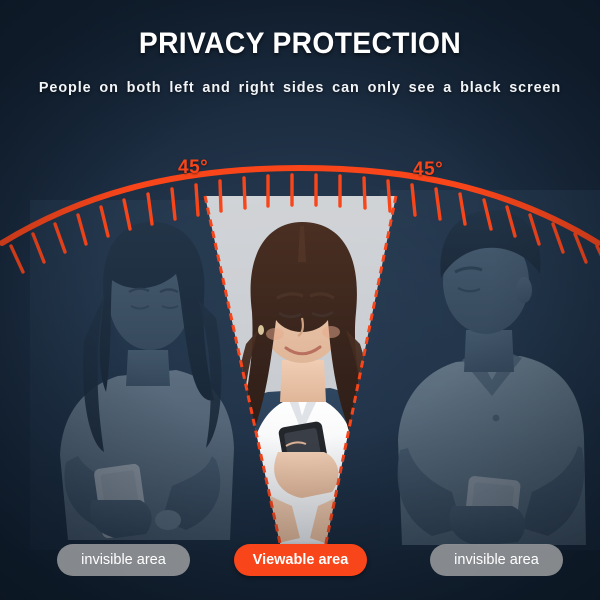 This screenshot has width=600, height=600. Describe the element at coordinates (123, 560) in the screenshot. I see `badge-invisible-left: invisible area` at that location.